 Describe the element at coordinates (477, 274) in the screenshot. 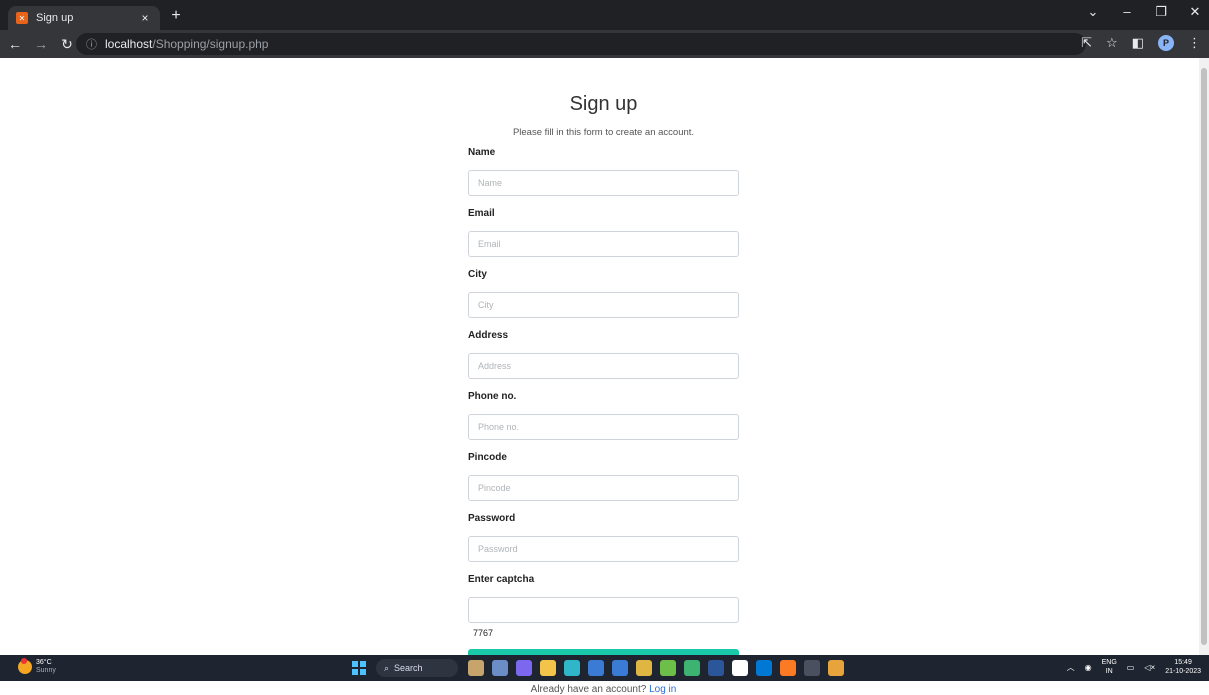

I see `city-label: City` at that location.